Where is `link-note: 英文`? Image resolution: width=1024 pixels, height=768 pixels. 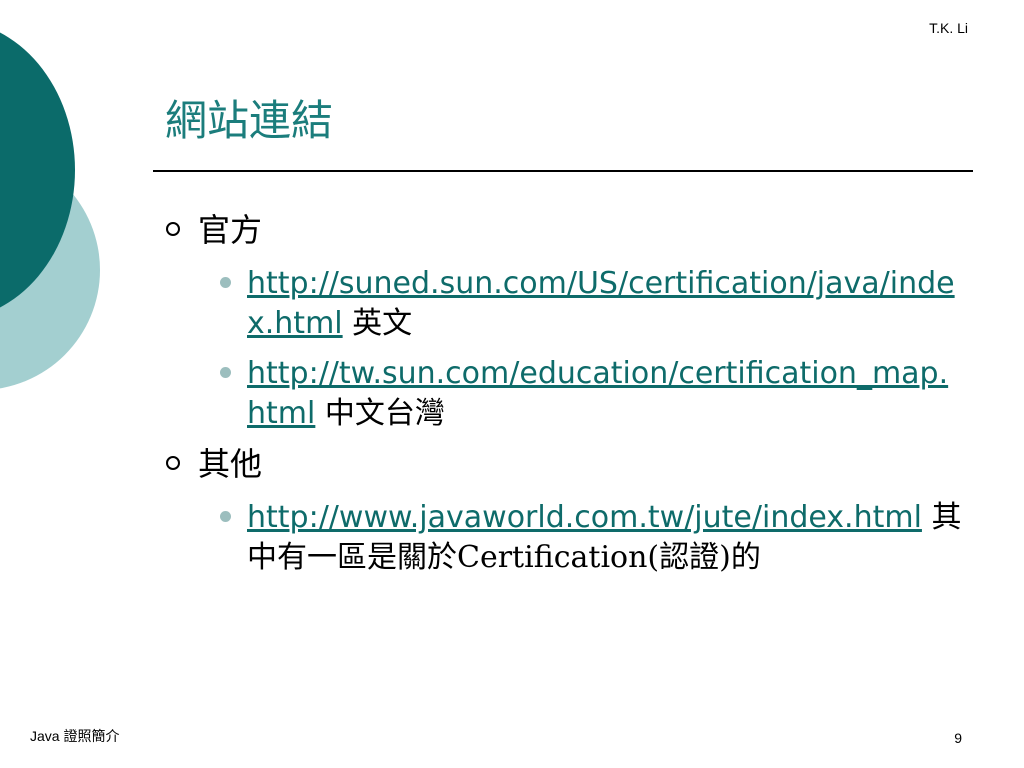 link-note: 英文 is located at coordinates (377, 323).